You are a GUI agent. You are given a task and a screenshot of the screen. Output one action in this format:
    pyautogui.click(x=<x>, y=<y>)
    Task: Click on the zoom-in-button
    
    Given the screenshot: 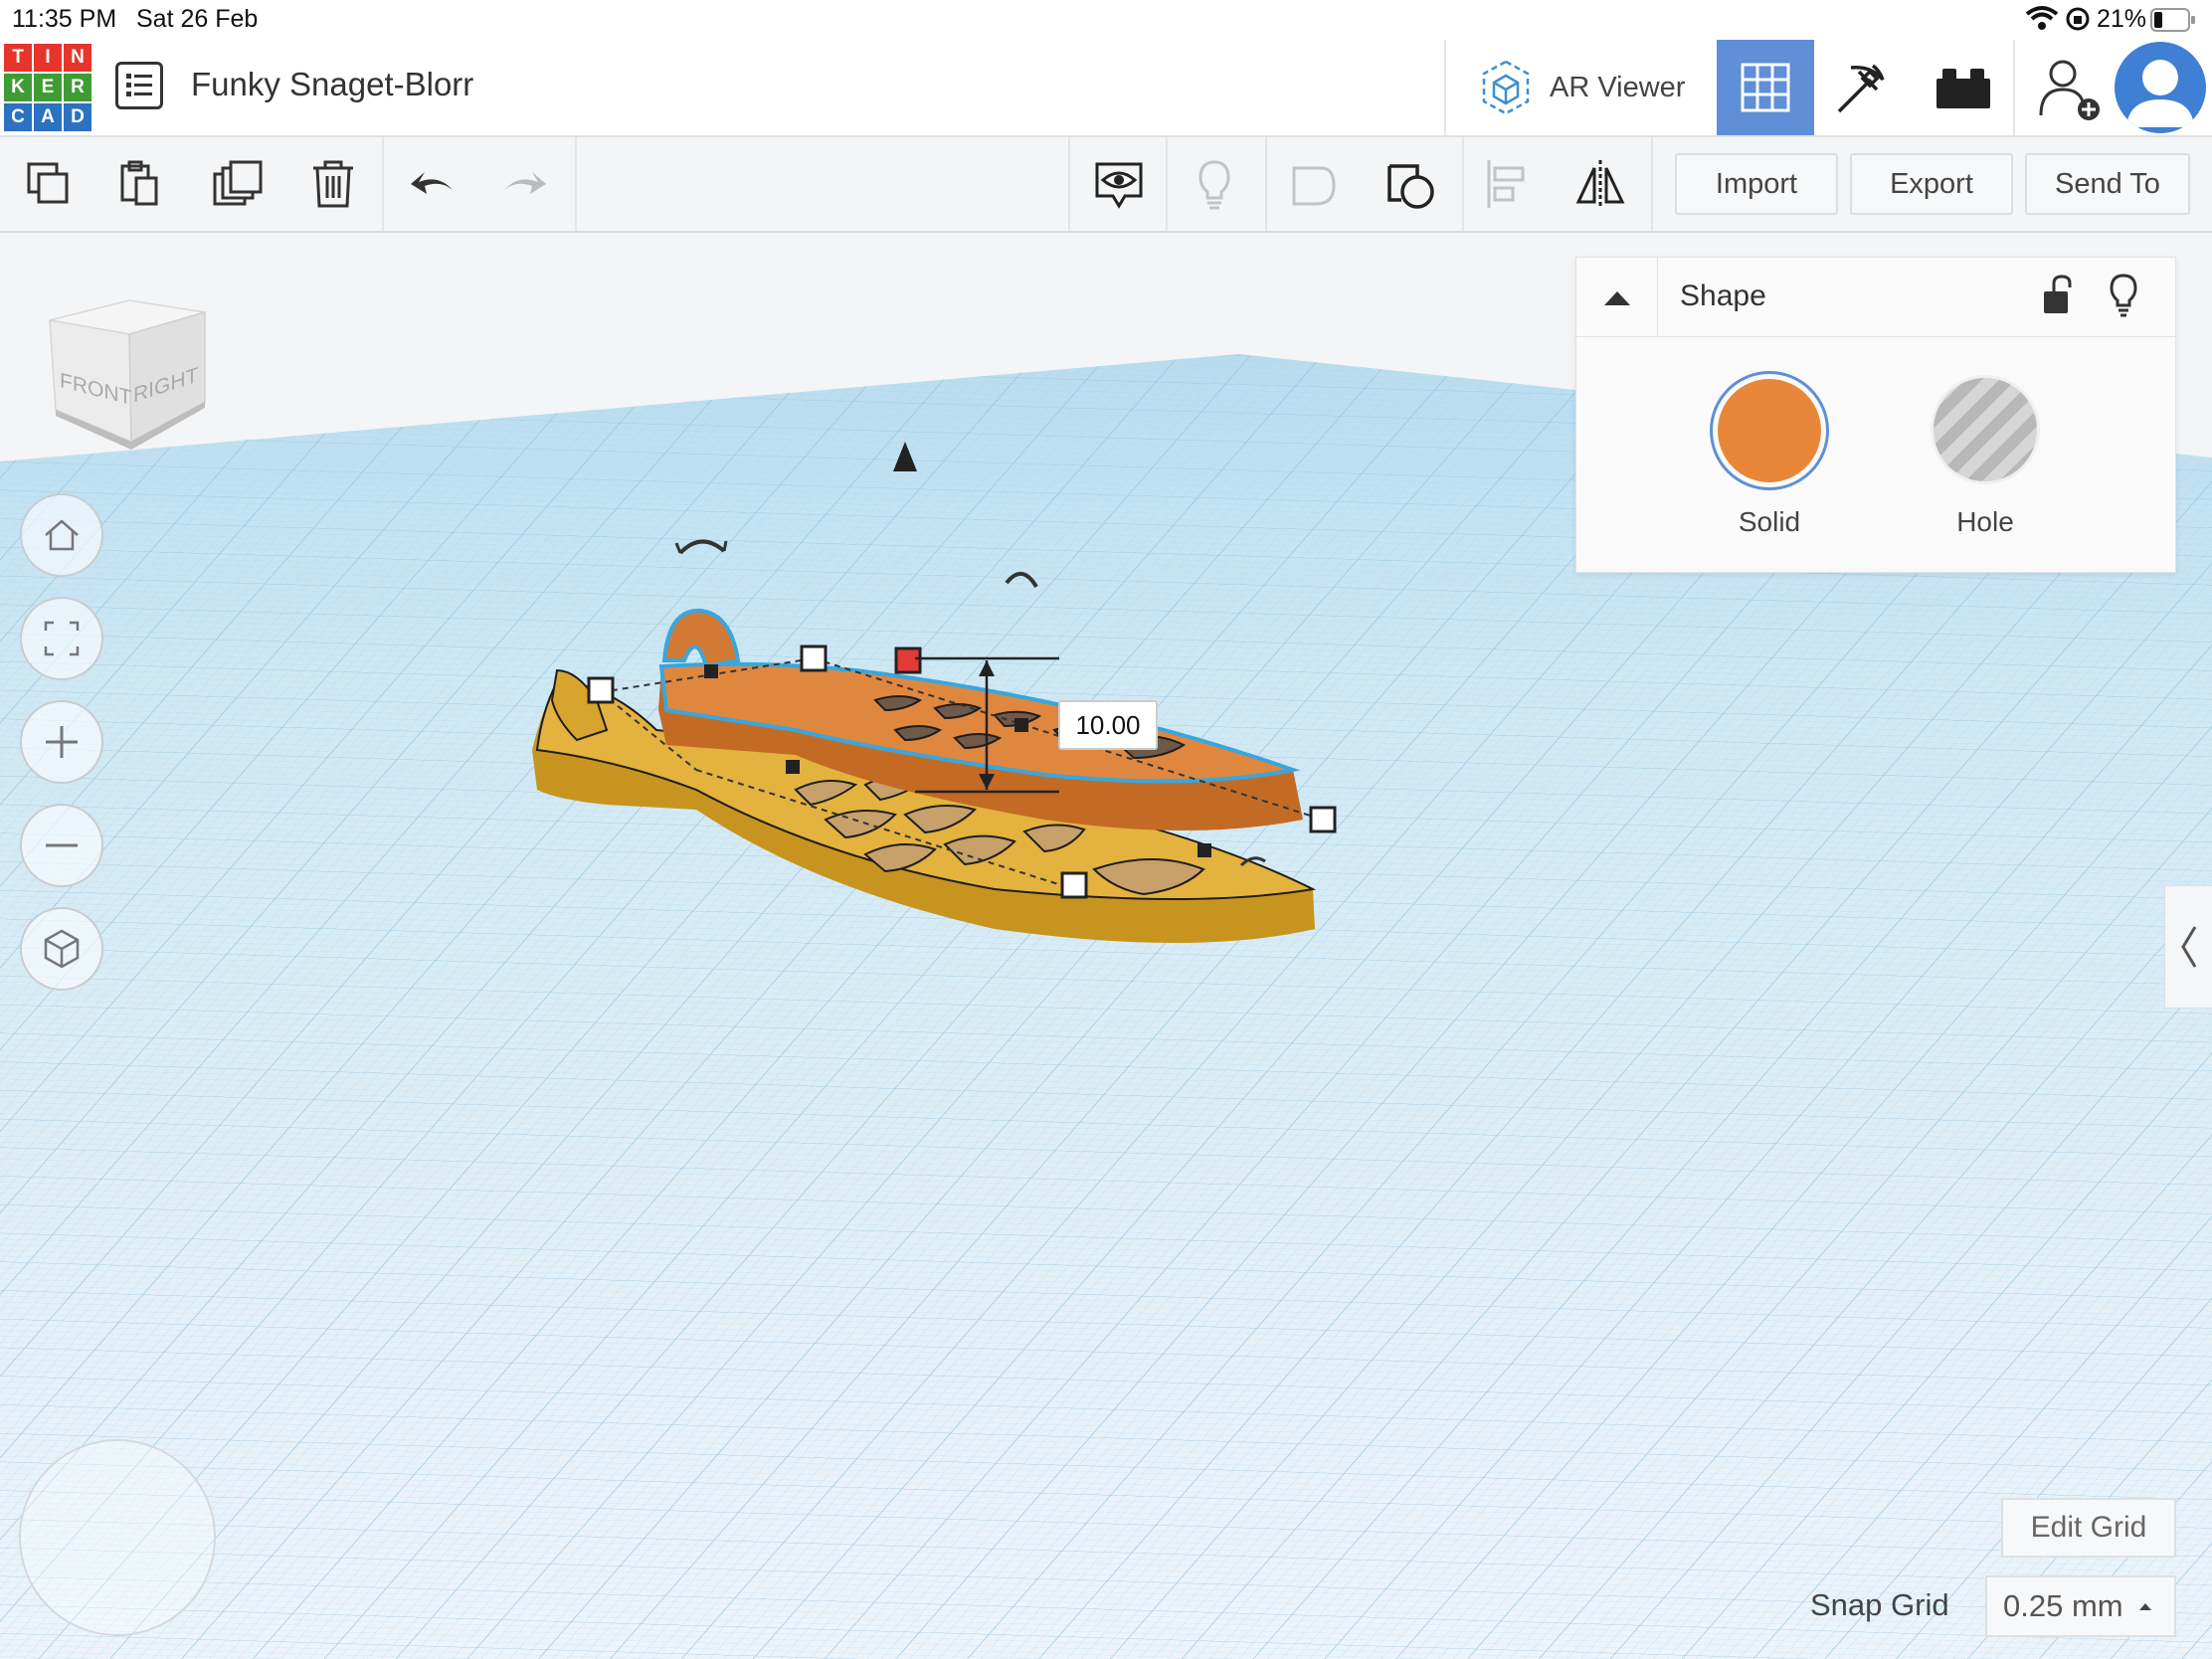 What is the action you would take?
    pyautogui.click(x=61, y=742)
    